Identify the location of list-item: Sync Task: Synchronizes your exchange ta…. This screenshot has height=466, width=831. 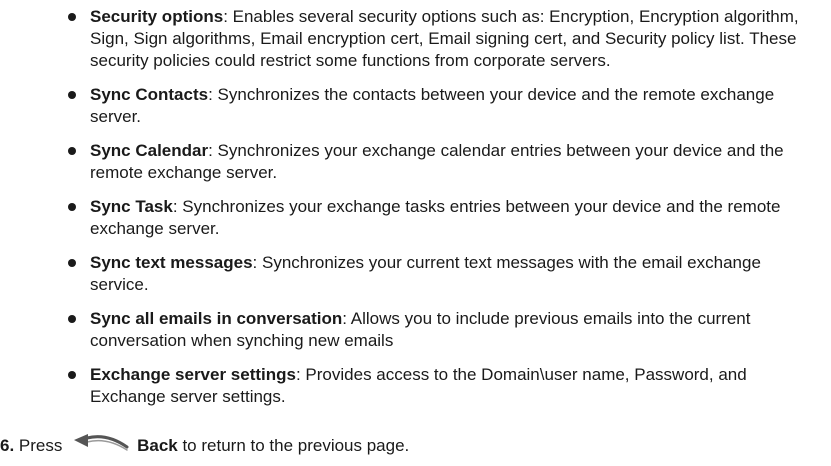
(444, 218).